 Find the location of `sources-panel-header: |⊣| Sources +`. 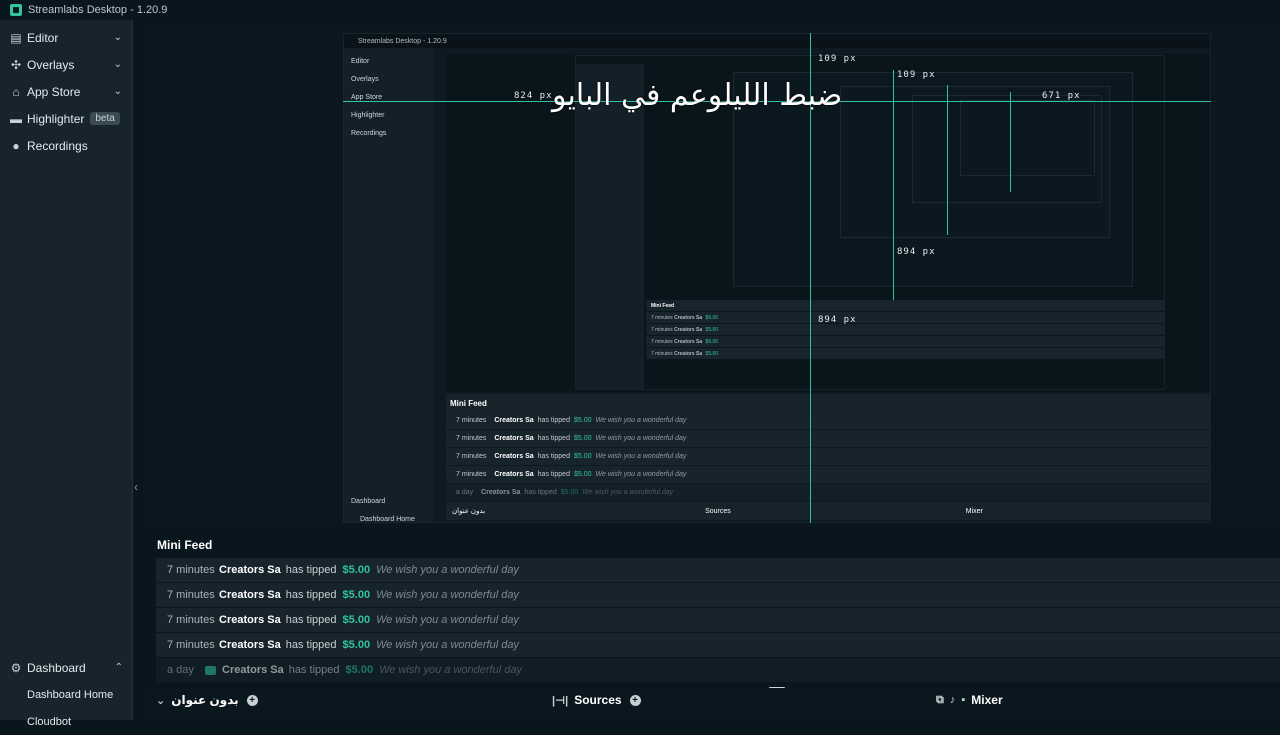

sources-panel-header: |⊣| Sources + is located at coordinates (596, 700).